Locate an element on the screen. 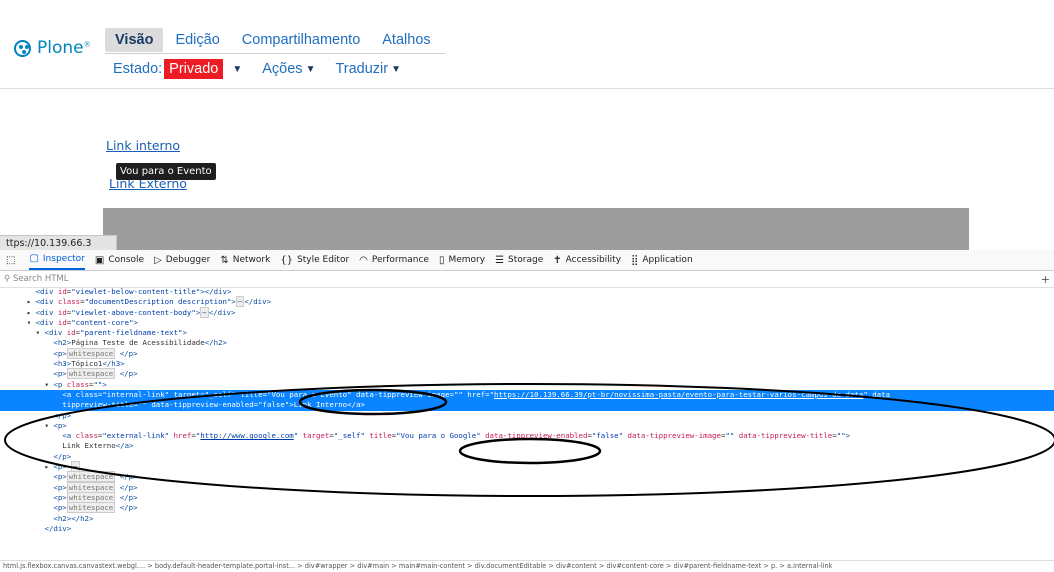 The image size is (1054, 572). tree-node: ▾ <div id="content-core"> is located at coordinates (527, 323).